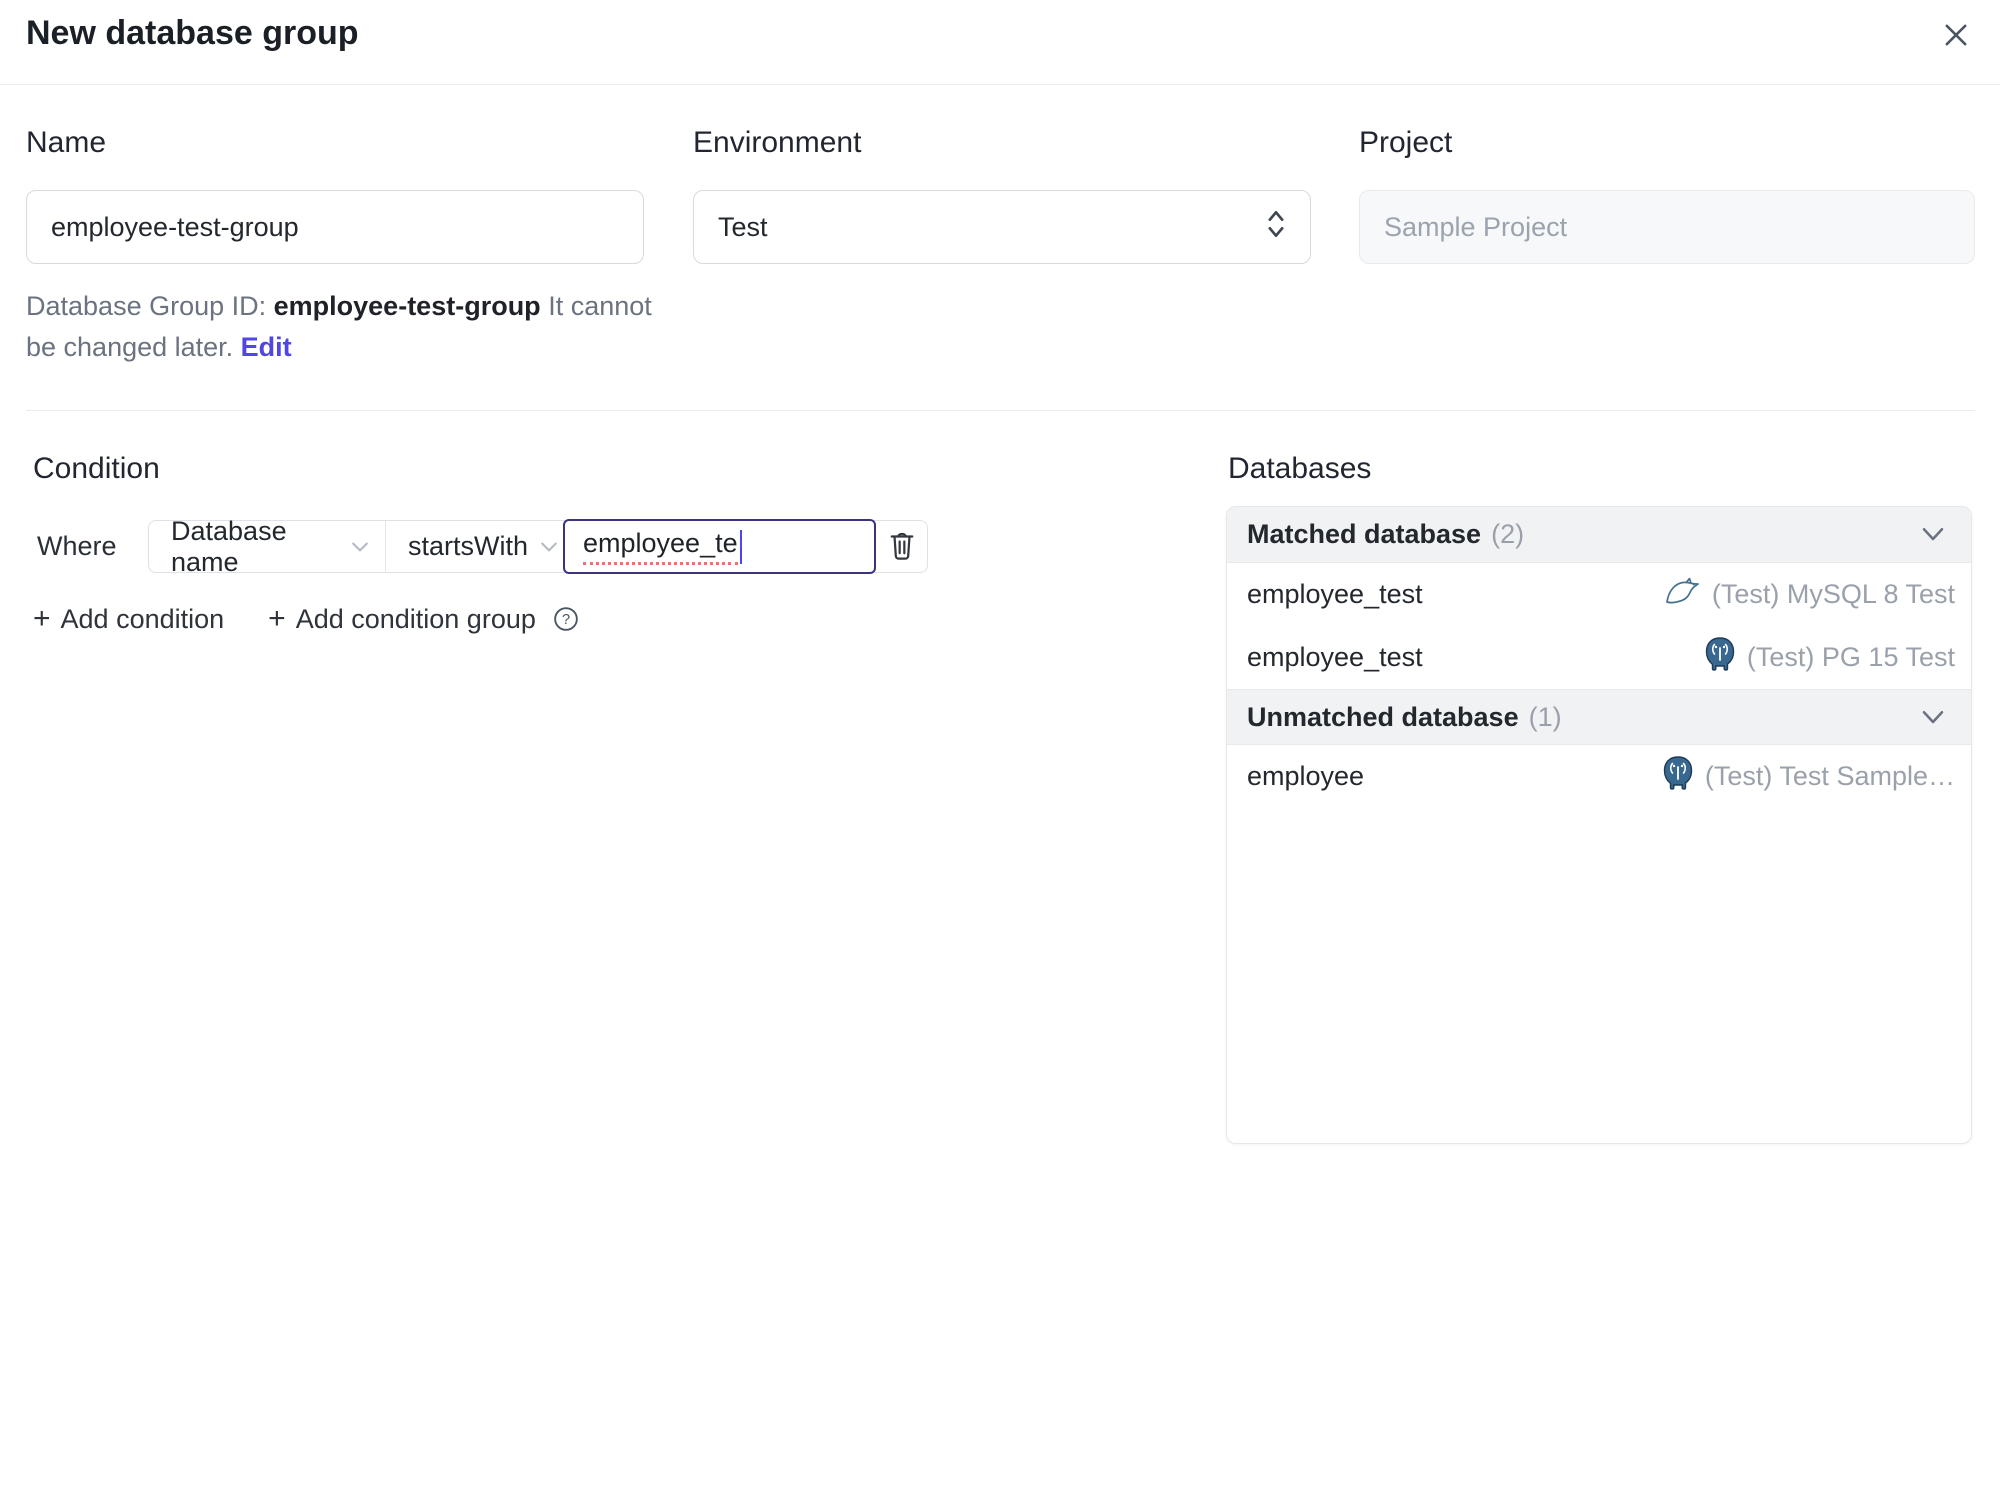  What do you see at coordinates (407, 306) in the screenshot?
I see `group-id-value: employee-test-group` at bounding box center [407, 306].